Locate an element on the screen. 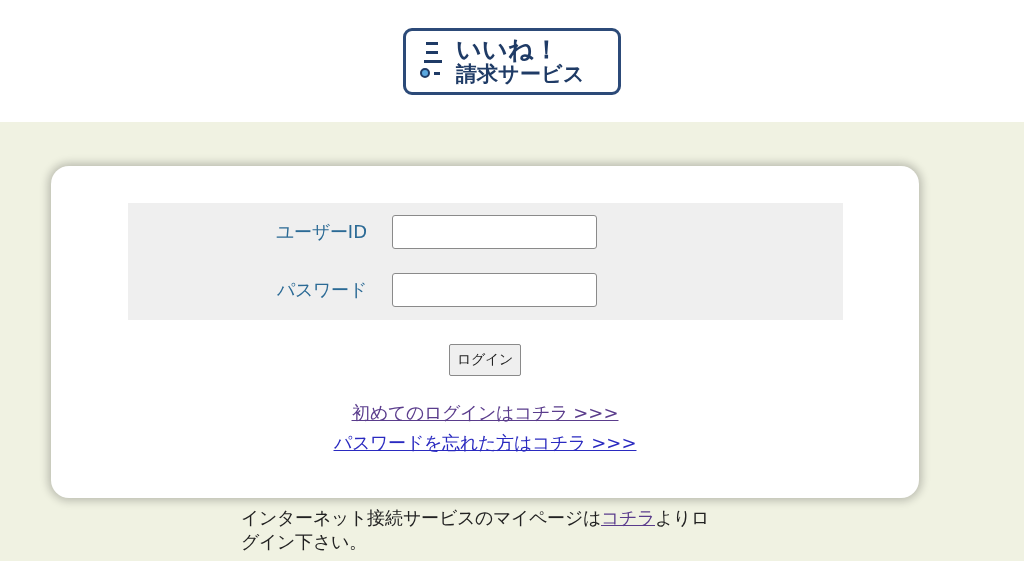 The image size is (1024, 561). field-label: パスワード is located at coordinates (322, 290).